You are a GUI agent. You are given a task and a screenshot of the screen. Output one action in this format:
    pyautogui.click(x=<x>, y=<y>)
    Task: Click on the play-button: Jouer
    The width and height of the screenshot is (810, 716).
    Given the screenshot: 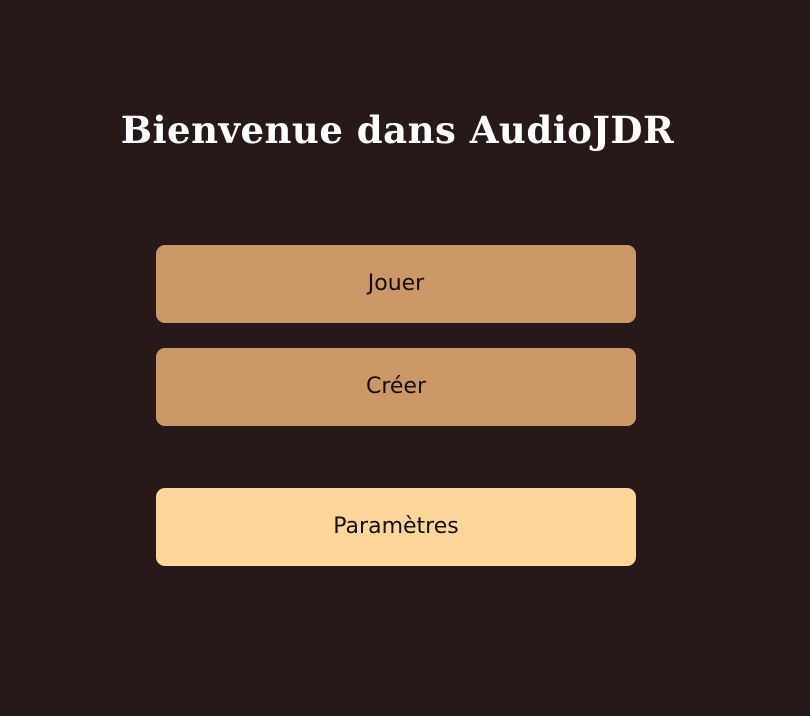 What is the action you would take?
    pyautogui.click(x=396, y=284)
    